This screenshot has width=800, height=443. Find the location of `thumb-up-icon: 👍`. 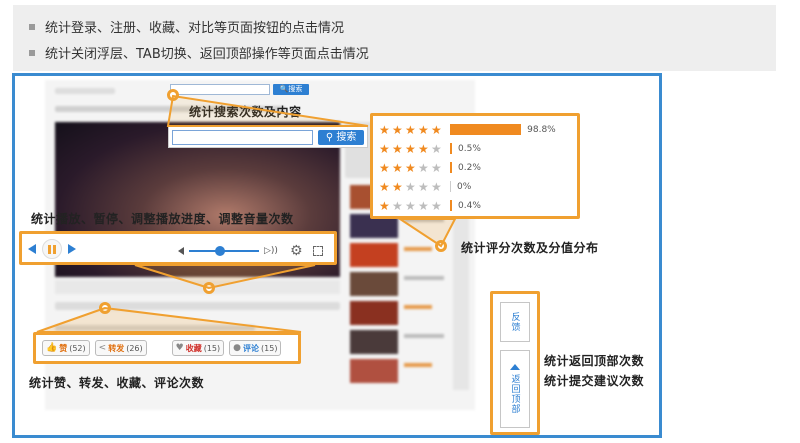

thumb-up-icon: 👍 is located at coordinates (52, 348).